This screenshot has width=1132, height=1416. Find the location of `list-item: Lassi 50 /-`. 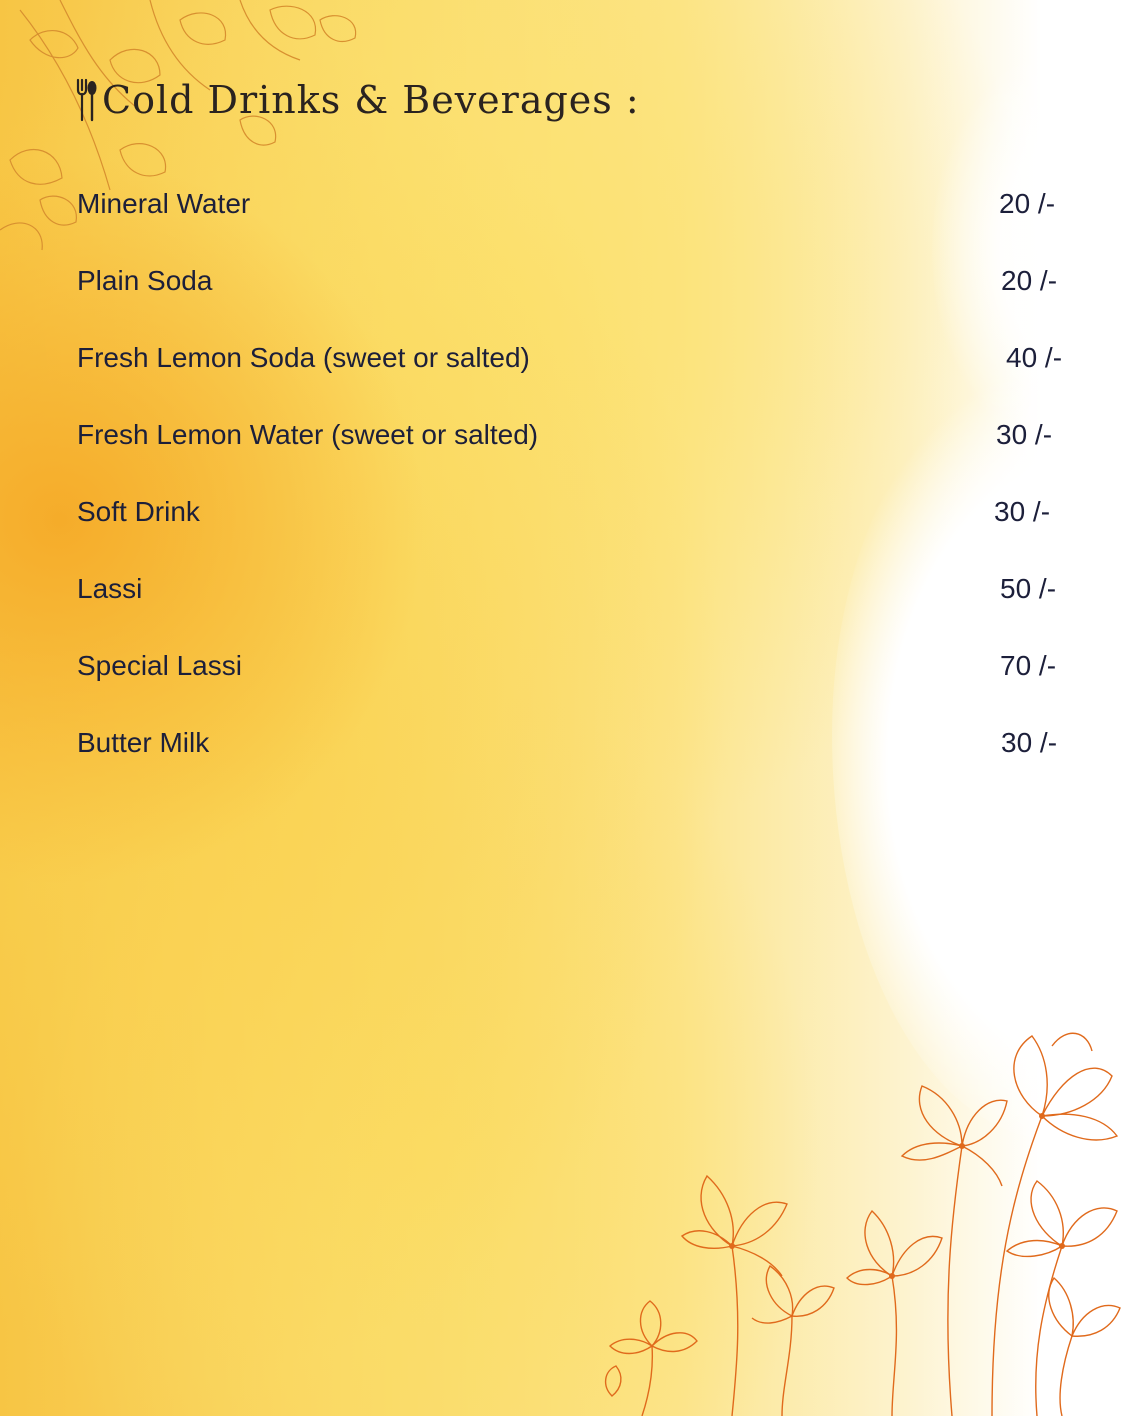

list-item: Lassi 50 /- is located at coordinates (577, 611).